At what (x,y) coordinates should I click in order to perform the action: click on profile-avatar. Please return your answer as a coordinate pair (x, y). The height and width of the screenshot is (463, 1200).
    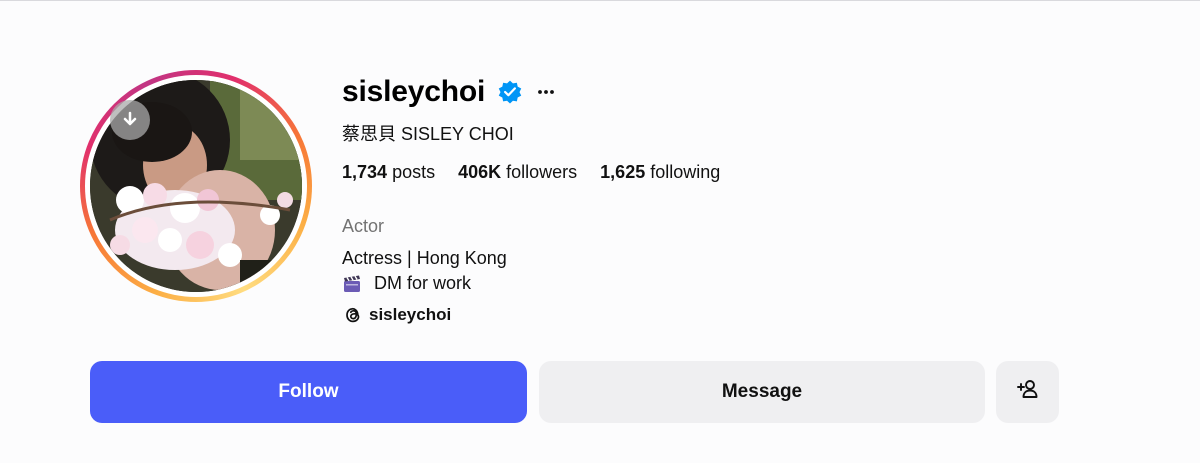
    Looking at the image, I should click on (196, 186).